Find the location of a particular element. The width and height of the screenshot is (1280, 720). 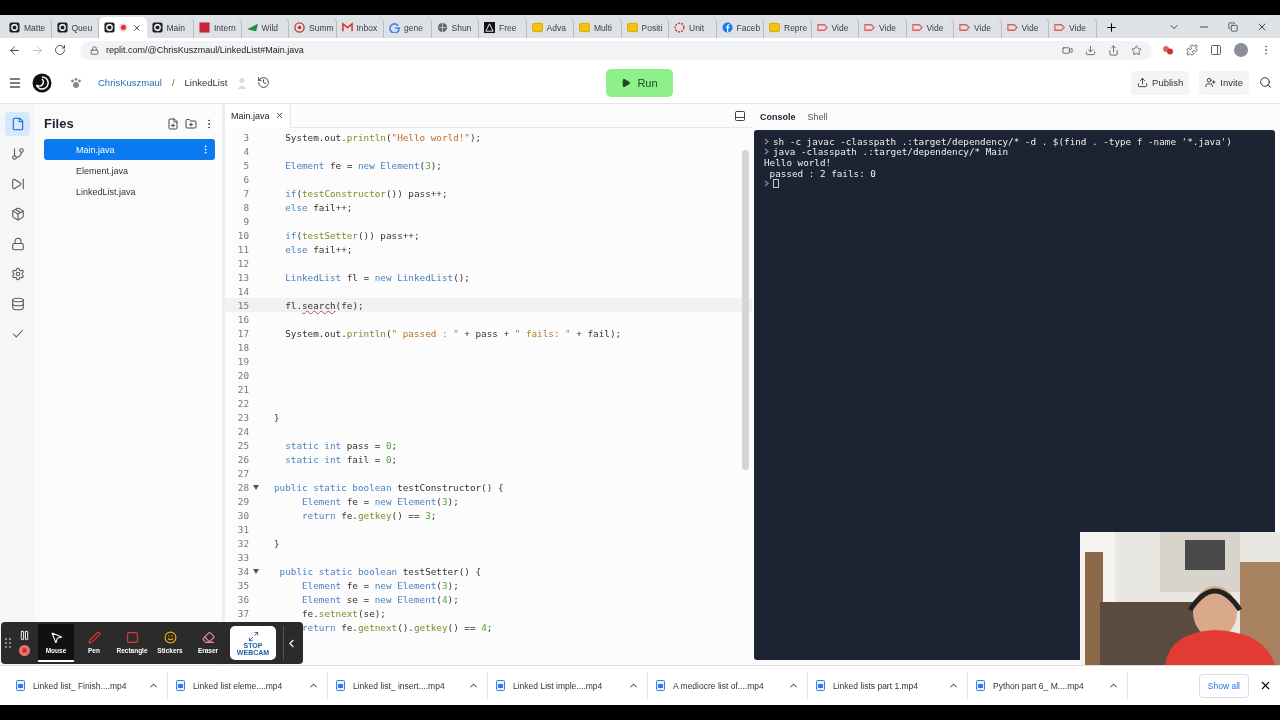

console-tab: Shell is located at coordinates (817, 117).